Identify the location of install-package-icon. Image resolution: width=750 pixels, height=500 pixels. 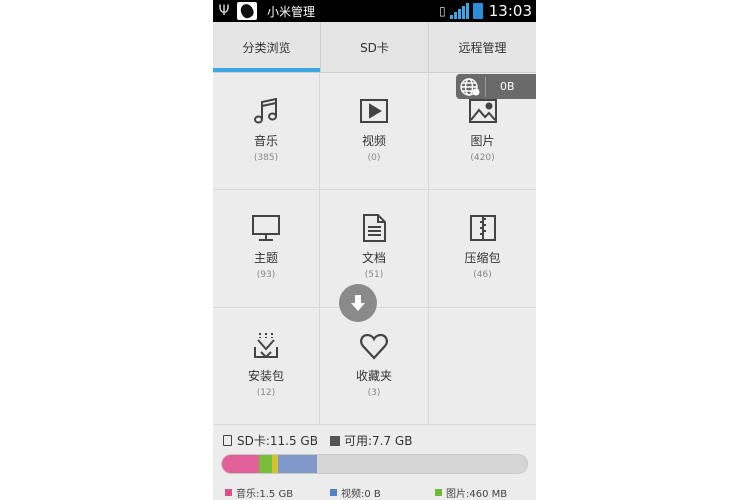
(266, 346).